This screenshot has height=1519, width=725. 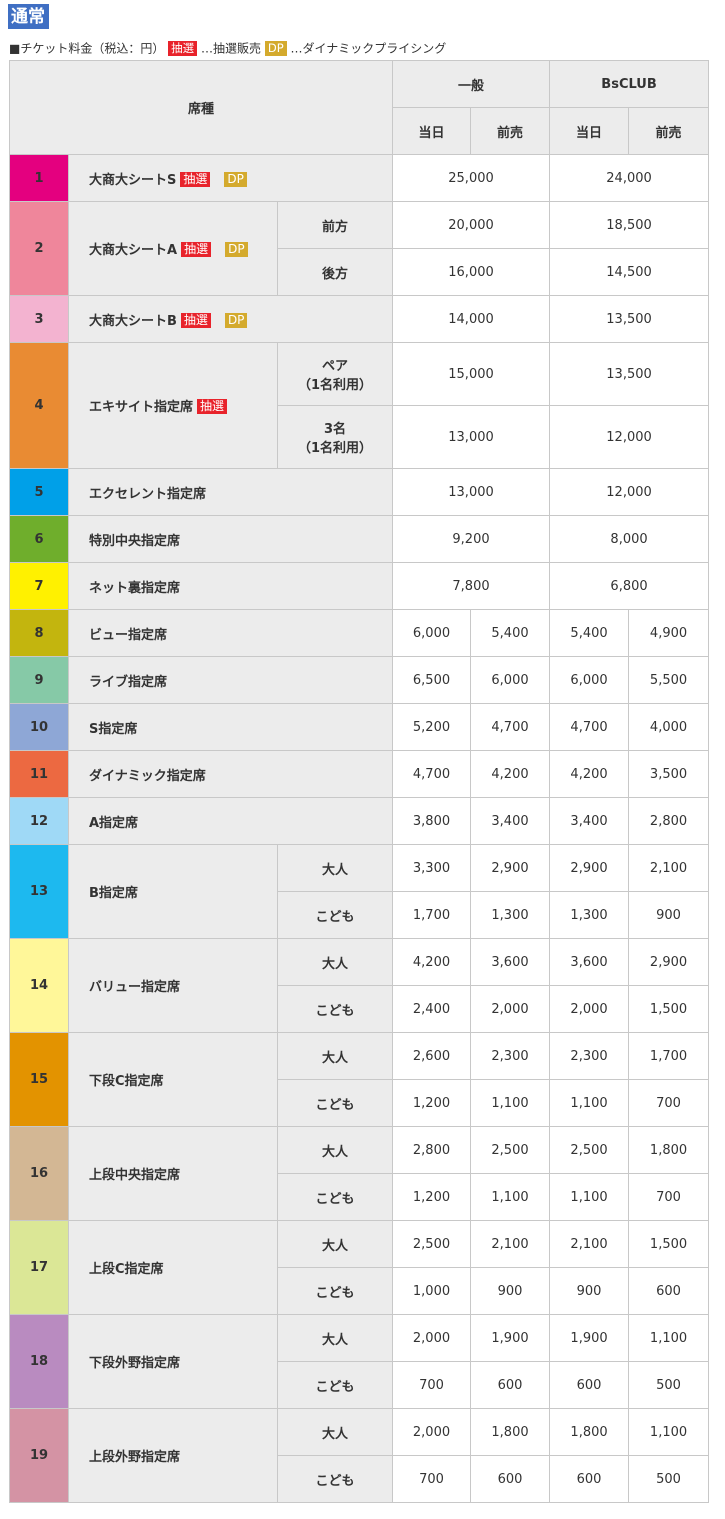 What do you see at coordinates (669, 1338) in the screenshot?
I see `price-bsclub-advance: 1,100` at bounding box center [669, 1338].